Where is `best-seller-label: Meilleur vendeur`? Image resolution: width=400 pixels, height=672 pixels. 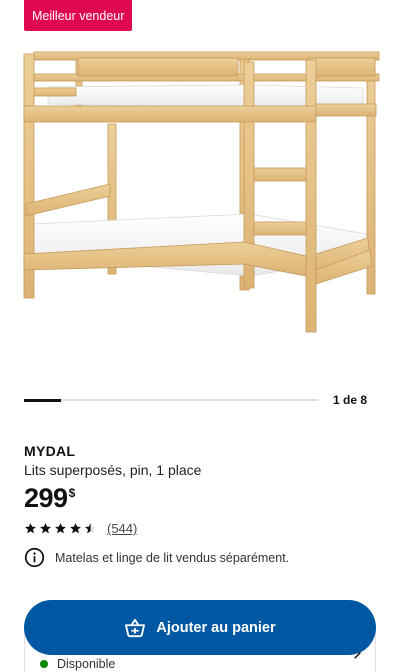
best-seller-label: Meilleur vendeur is located at coordinates (78, 15).